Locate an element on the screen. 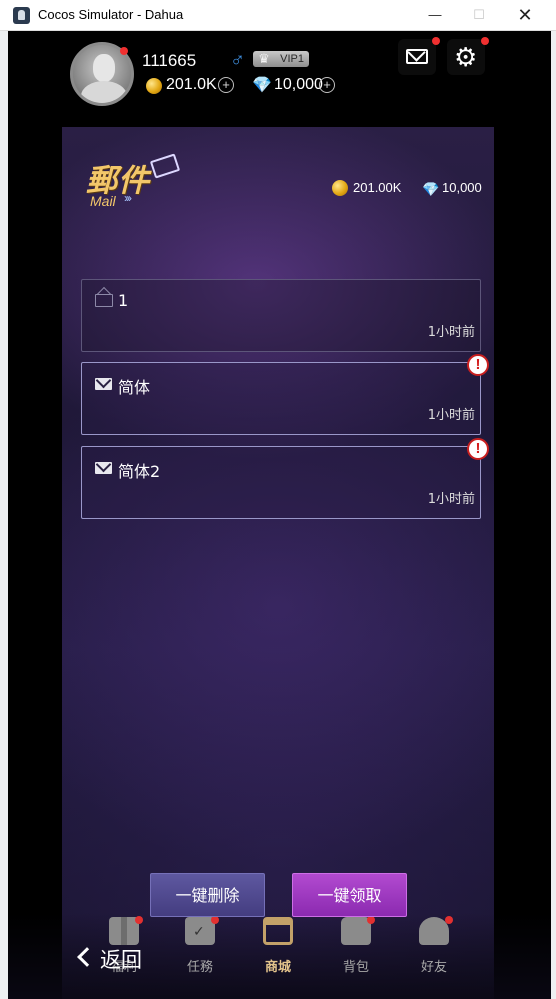 Image resolution: width=556 pixels, height=999 pixels. back-button: 返回 is located at coordinates (114, 959).